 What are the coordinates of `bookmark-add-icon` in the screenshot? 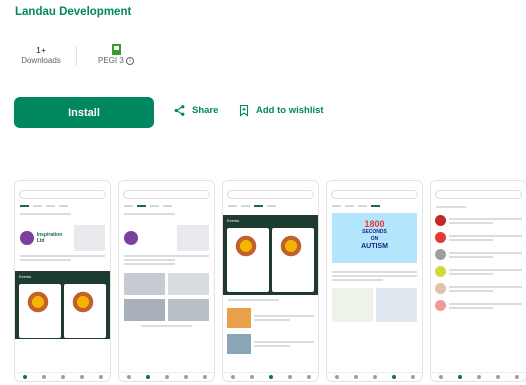 It's located at (244, 110).